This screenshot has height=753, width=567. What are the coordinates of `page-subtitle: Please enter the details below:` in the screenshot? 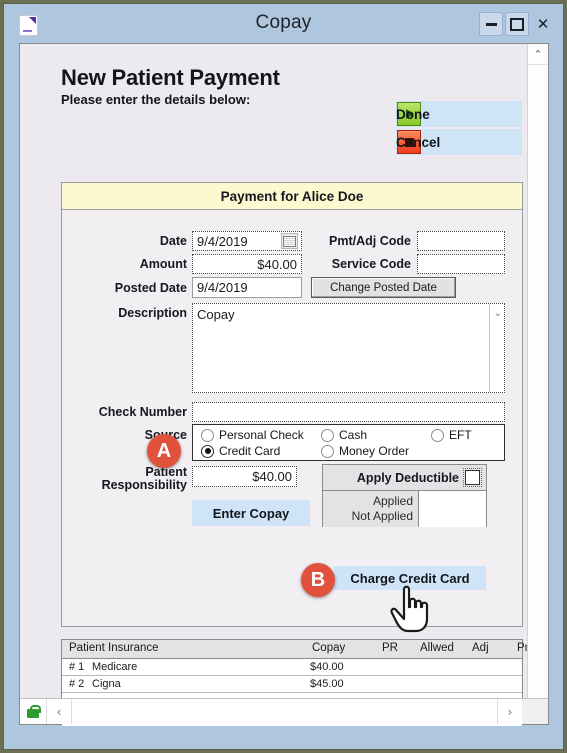 It's located at (156, 99).